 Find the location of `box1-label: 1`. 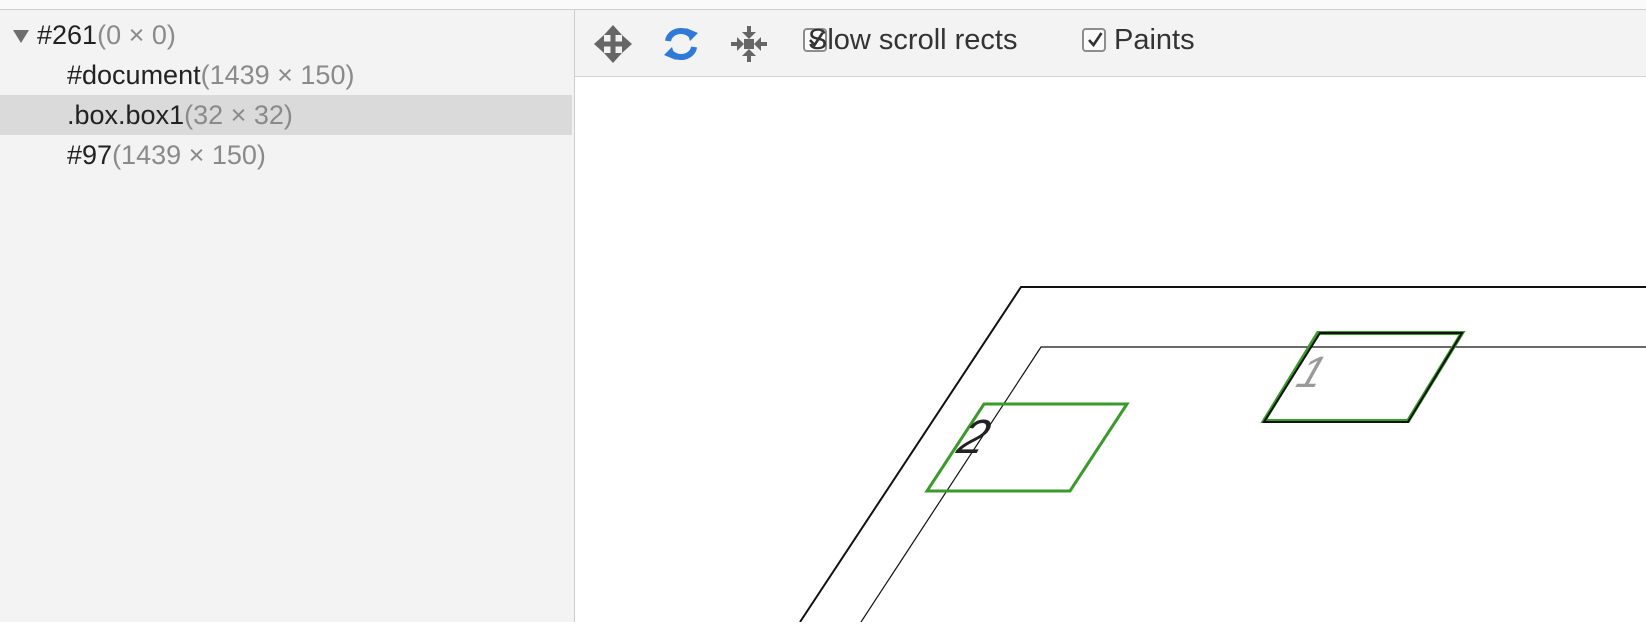

box1-label: 1 is located at coordinates (1312, 371).